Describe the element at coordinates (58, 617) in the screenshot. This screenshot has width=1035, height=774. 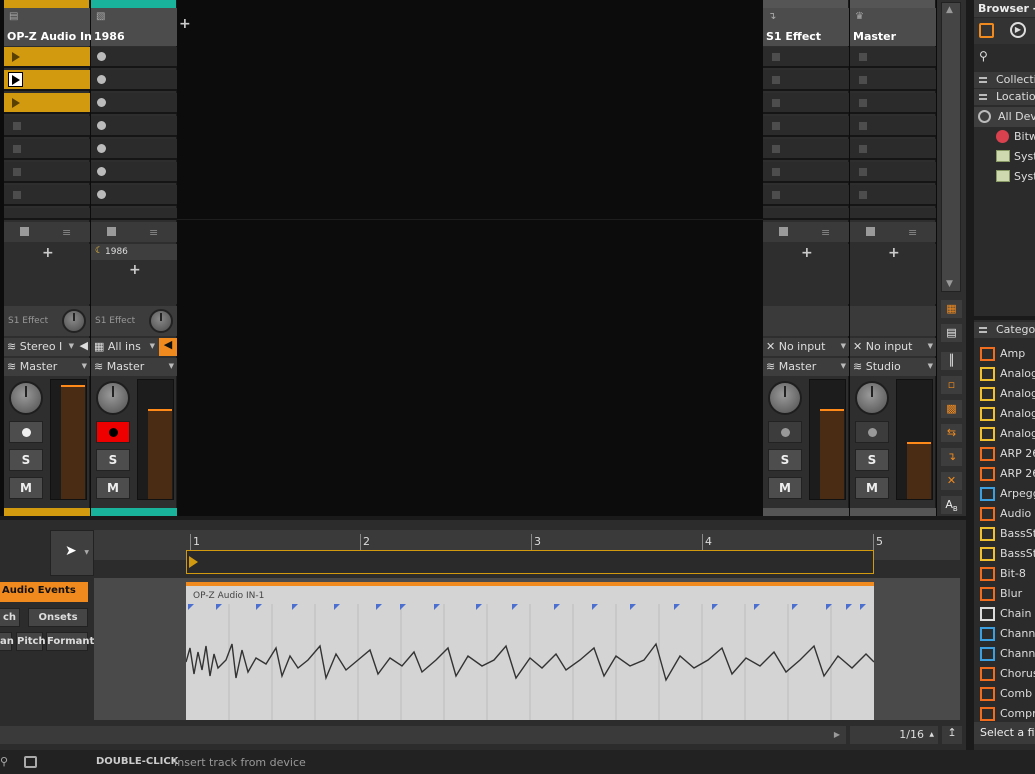
I see `onsets-button: Onsets` at that location.